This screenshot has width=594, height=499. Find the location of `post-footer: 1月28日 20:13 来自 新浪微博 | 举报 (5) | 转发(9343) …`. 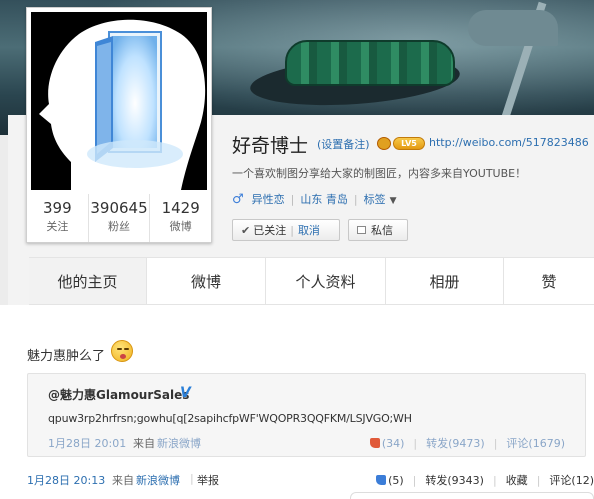

post-footer: 1月28日 20:13 来自 新浪微博 | 举报 (5) | 转发(9343) … is located at coordinates (310, 480).